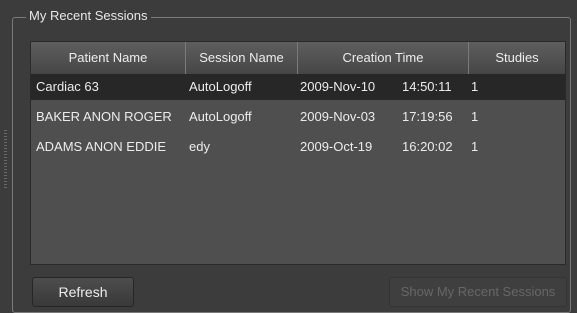  What do you see at coordinates (242, 58) in the screenshot?
I see `column-header-session-name: Session Name` at bounding box center [242, 58].